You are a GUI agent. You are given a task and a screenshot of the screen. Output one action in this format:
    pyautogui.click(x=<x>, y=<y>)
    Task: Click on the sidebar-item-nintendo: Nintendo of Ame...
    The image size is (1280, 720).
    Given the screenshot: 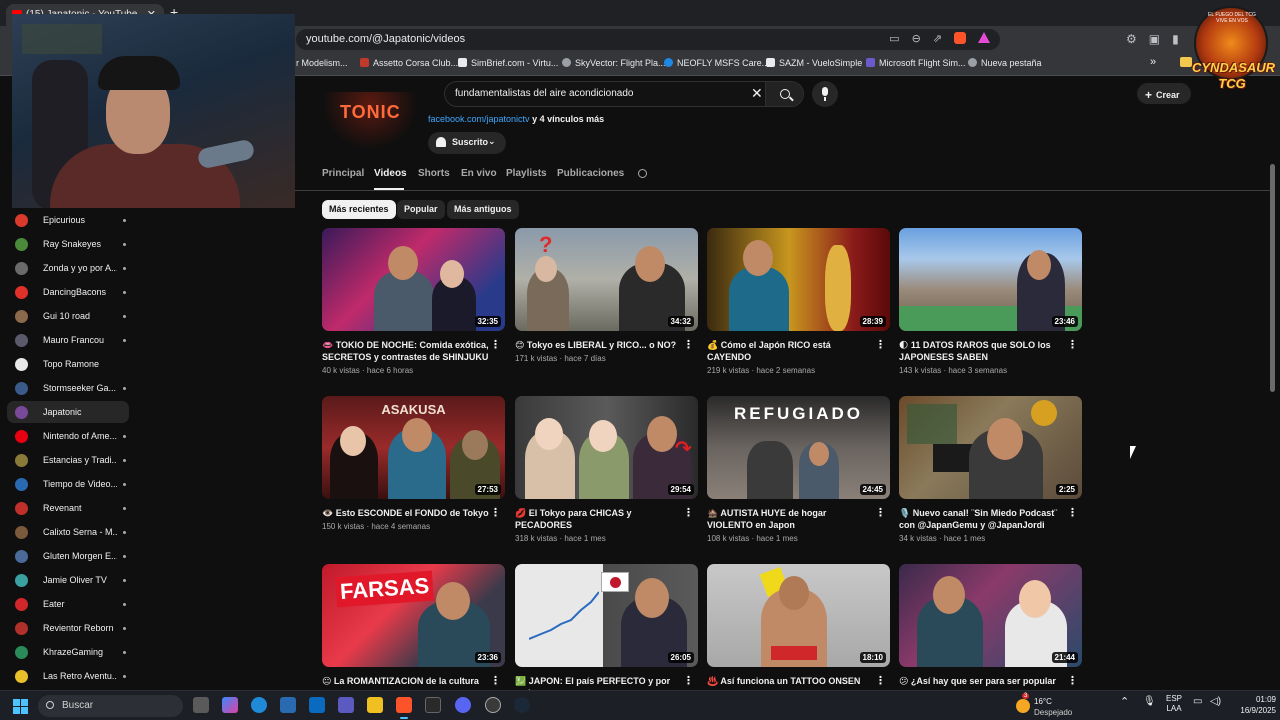 What is the action you would take?
    pyautogui.click(x=68, y=436)
    